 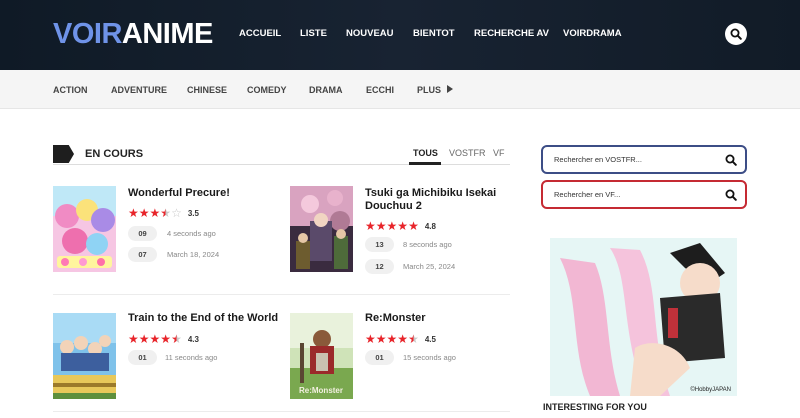 I want to click on anime-title: Wonderful Precure!, so click(x=203, y=193).